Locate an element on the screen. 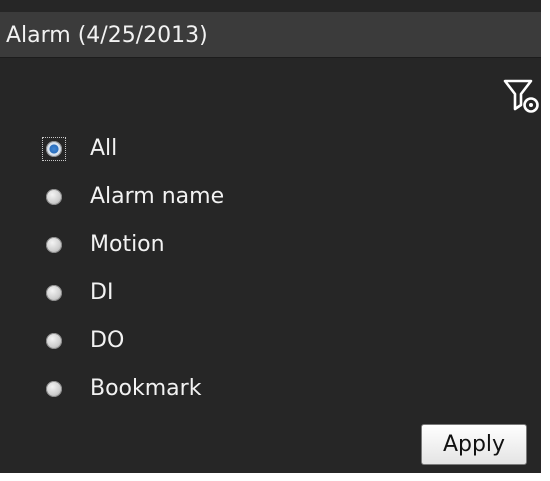 The width and height of the screenshot is (550, 481). radio-button-selected is located at coordinates (54, 149).